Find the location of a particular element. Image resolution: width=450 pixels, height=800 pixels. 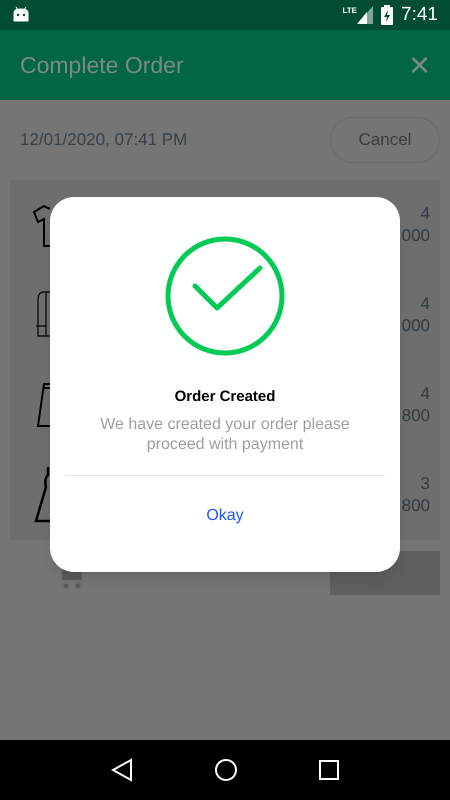

screen-title: Complete Order is located at coordinates (102, 65).